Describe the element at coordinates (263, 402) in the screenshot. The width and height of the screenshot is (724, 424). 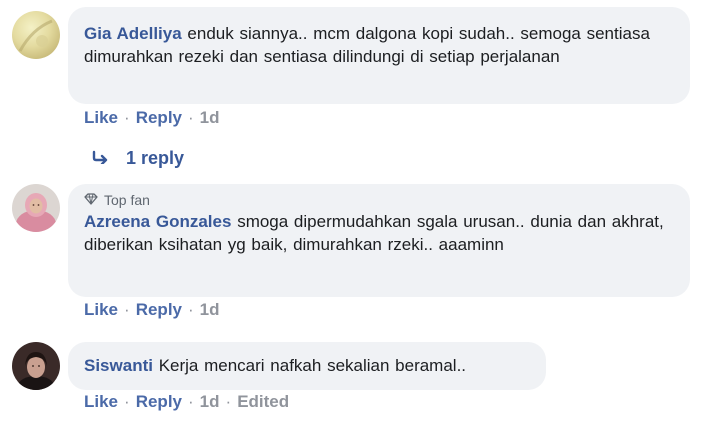
I see `edited-label: Edited` at that location.